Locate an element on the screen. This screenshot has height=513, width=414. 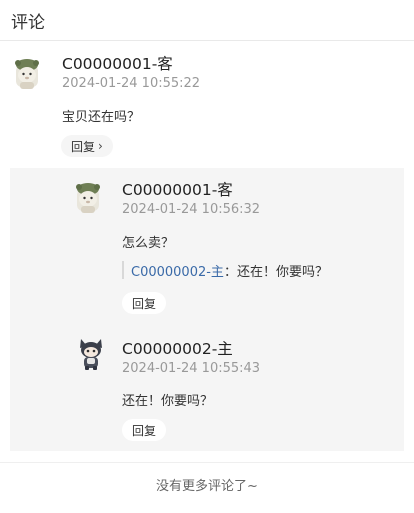
quoted-reply: C00000002-主 ： 还在！你要吗？ is located at coordinates (225, 270).